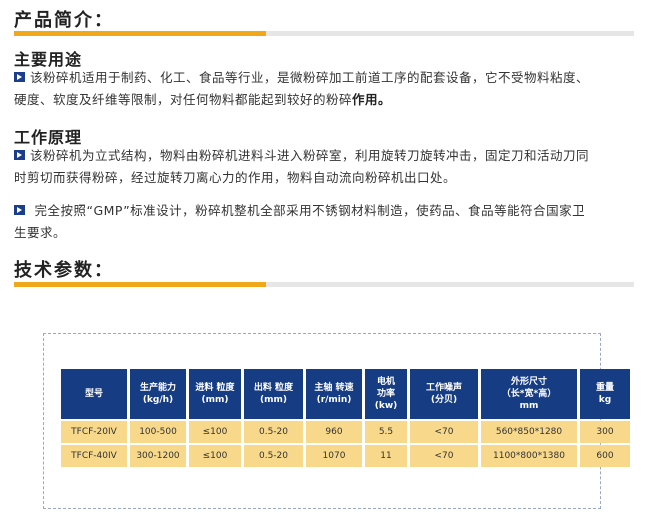  Describe the element at coordinates (334, 388) in the screenshot. I see `spec-header-text: 主轴 转速` at that location.